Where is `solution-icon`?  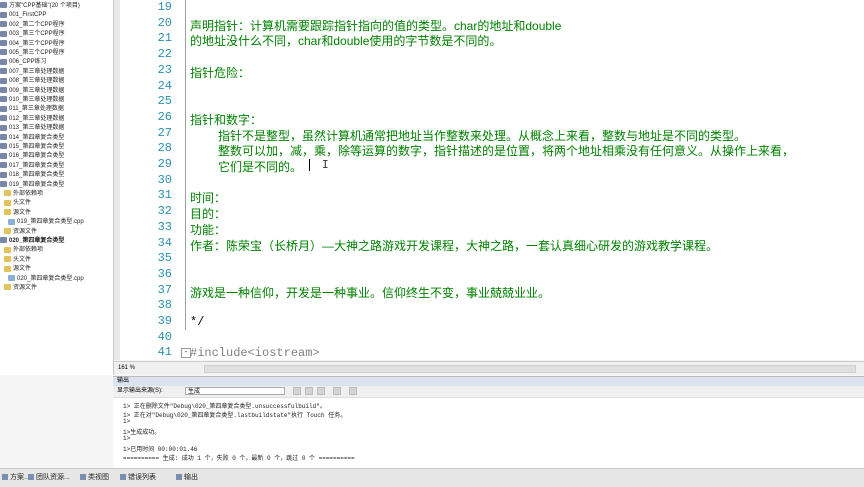 solution-icon is located at coordinates (5, 477).